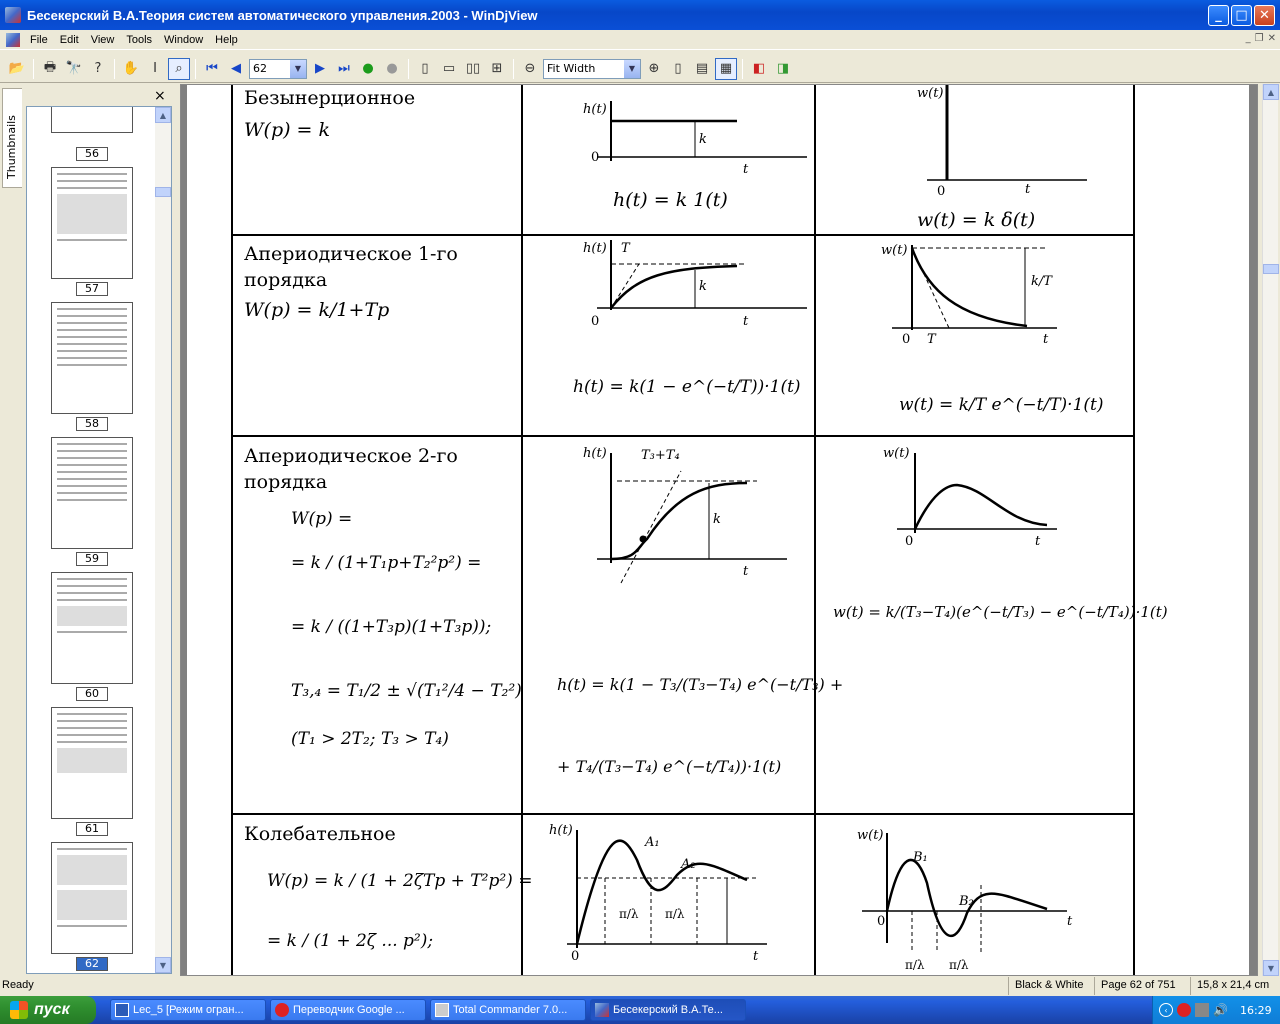 The width and height of the screenshot is (1280, 1024). What do you see at coordinates (592, 68) in the screenshot?
I see `zoom-combo: Fit Width ▼` at bounding box center [592, 68].